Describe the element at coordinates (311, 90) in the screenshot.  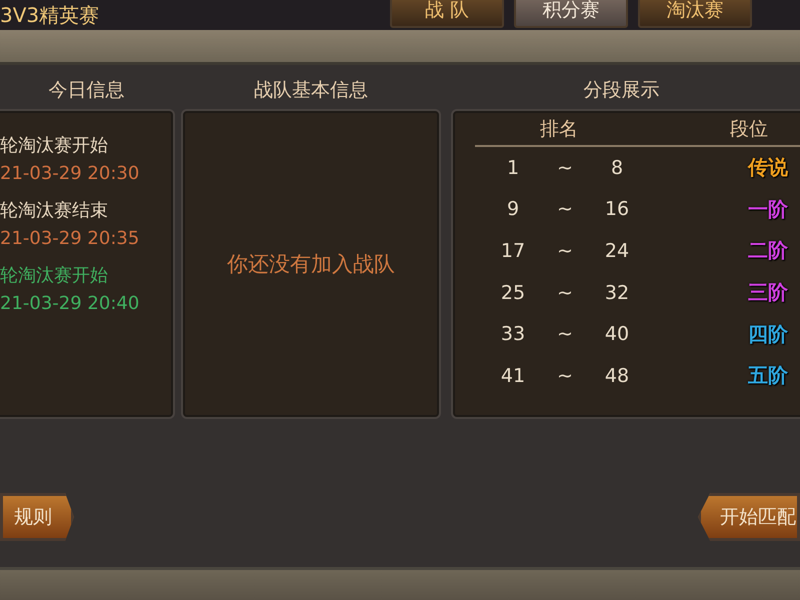
I see `section-heading: 战队基本信息` at that location.